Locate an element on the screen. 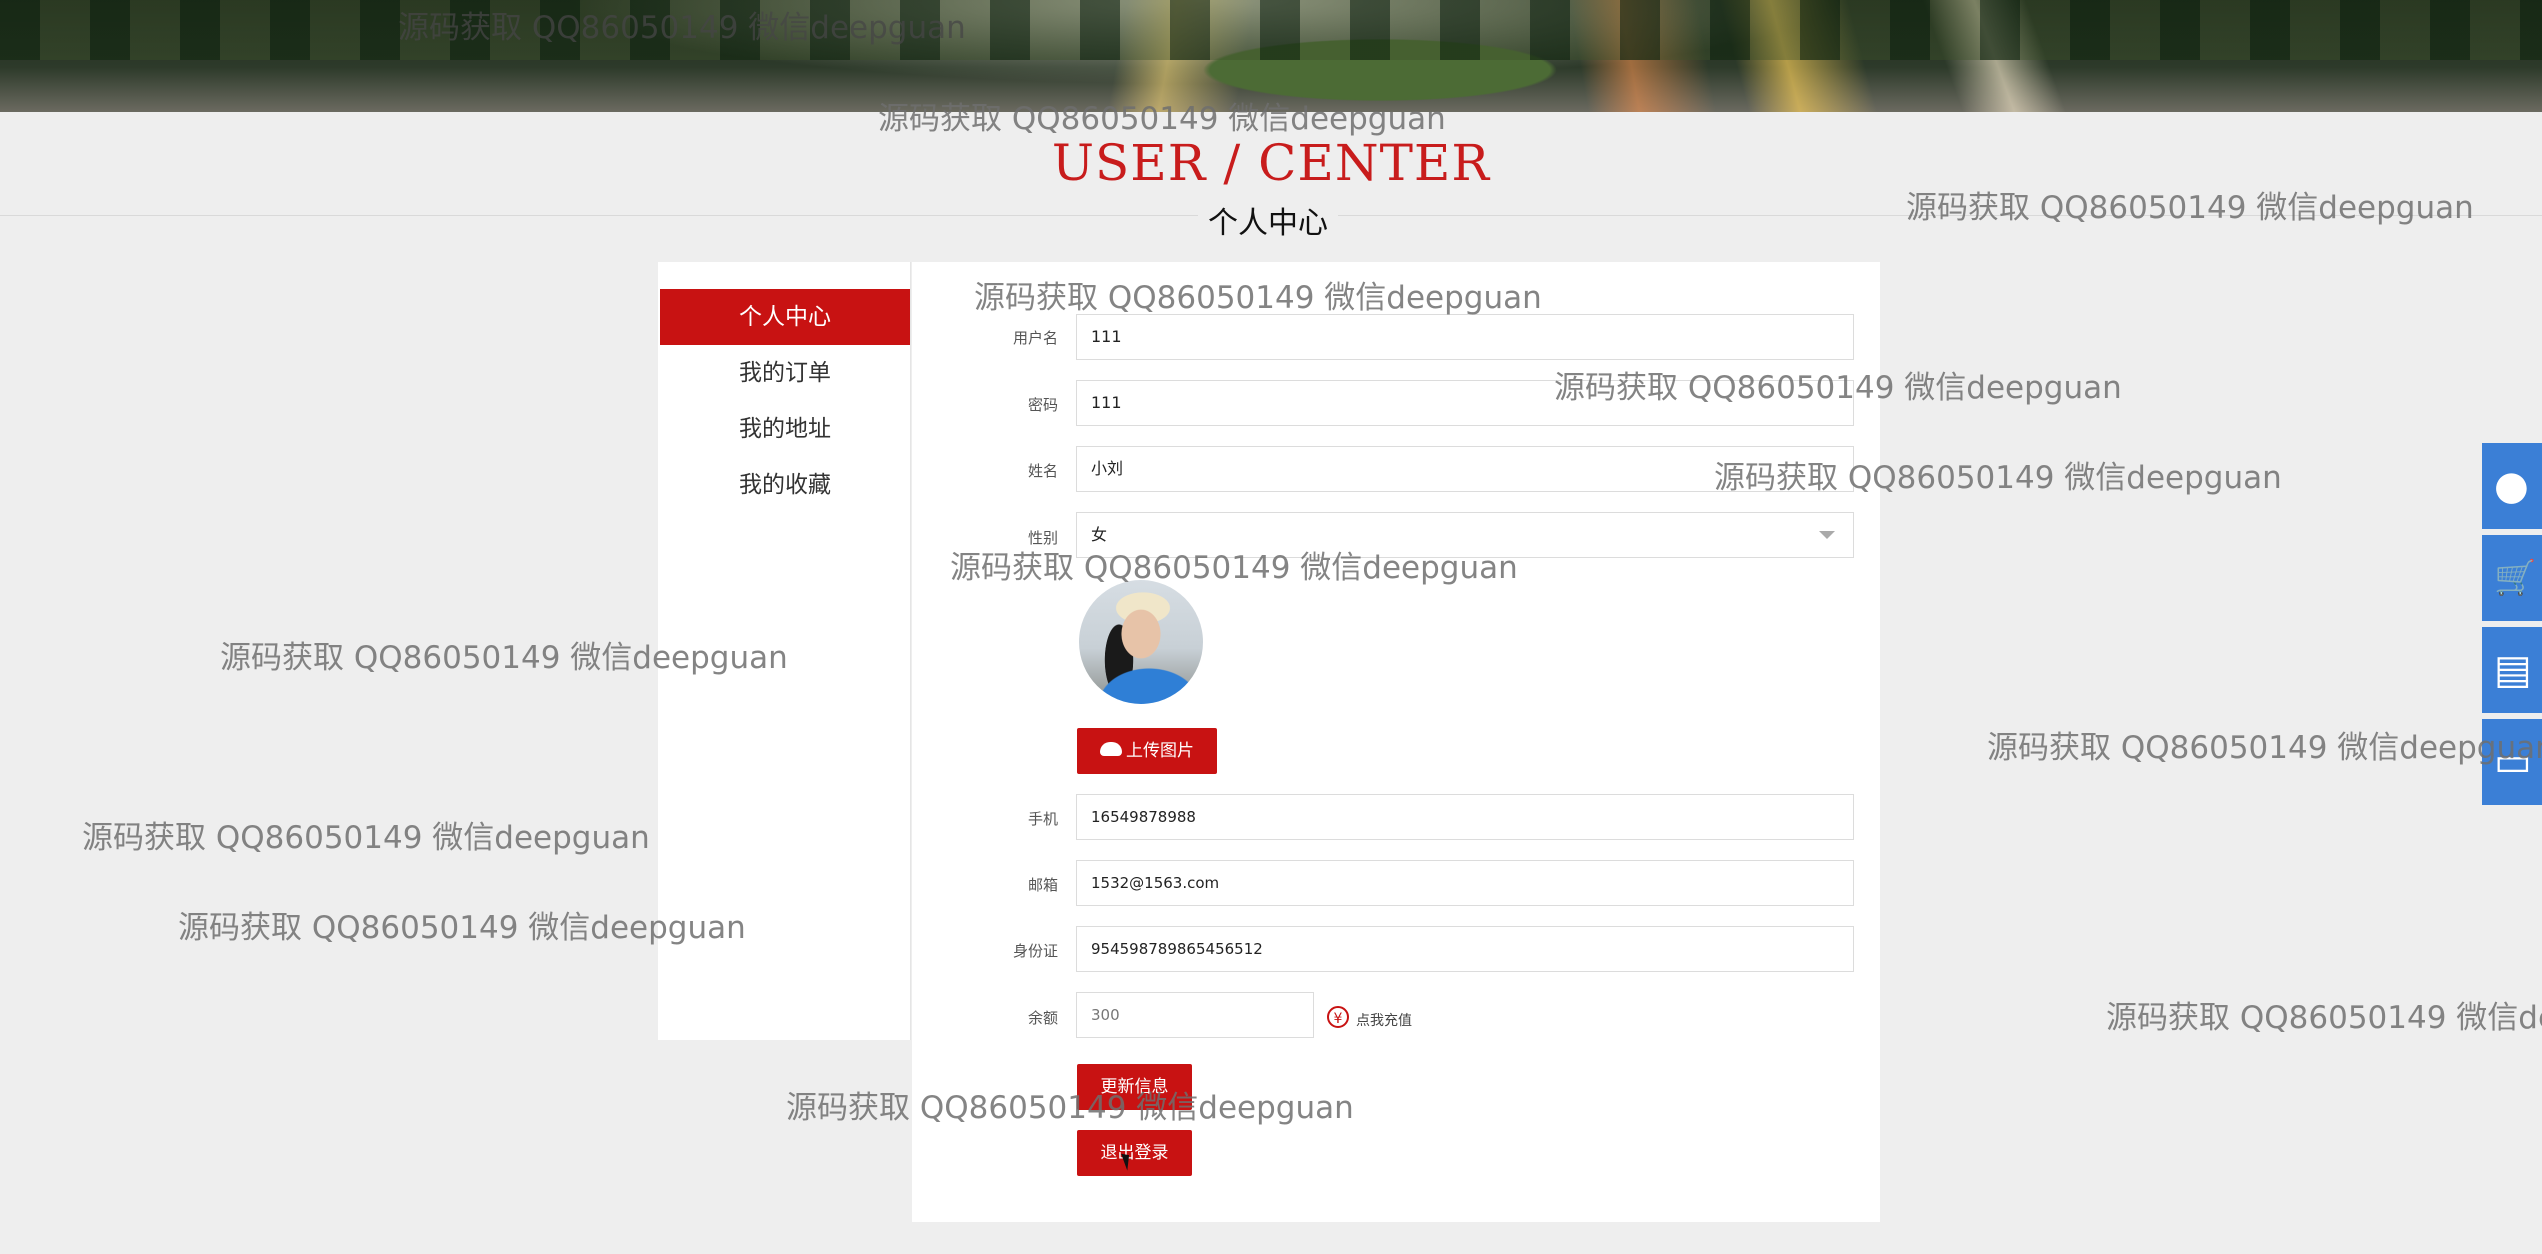 The height and width of the screenshot is (1254, 2542). name-label: 姓名 is located at coordinates (1042, 471).